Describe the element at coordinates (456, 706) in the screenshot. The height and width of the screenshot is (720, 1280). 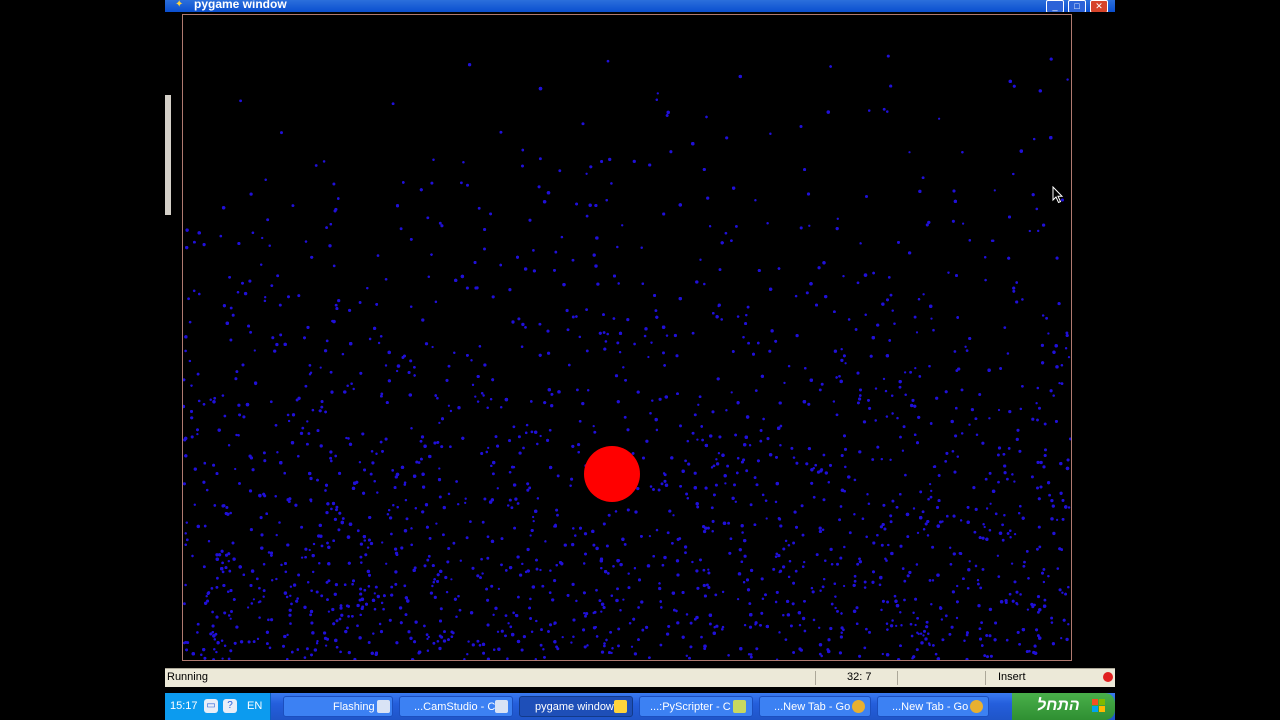
I see `taskbar-button-camstudio: ...CamStudio - C` at that location.